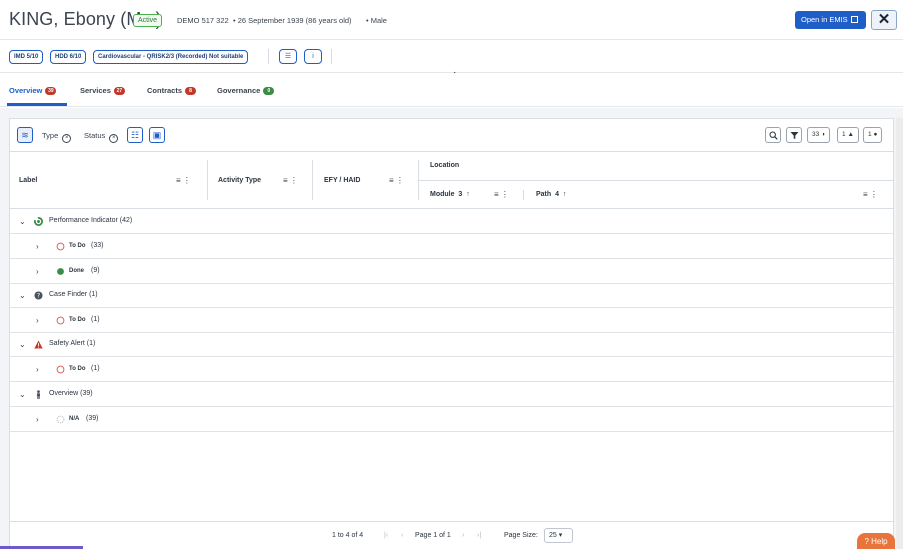  What do you see at coordinates (60, 271) in the screenshot?
I see `done-dot-icon` at bounding box center [60, 271].